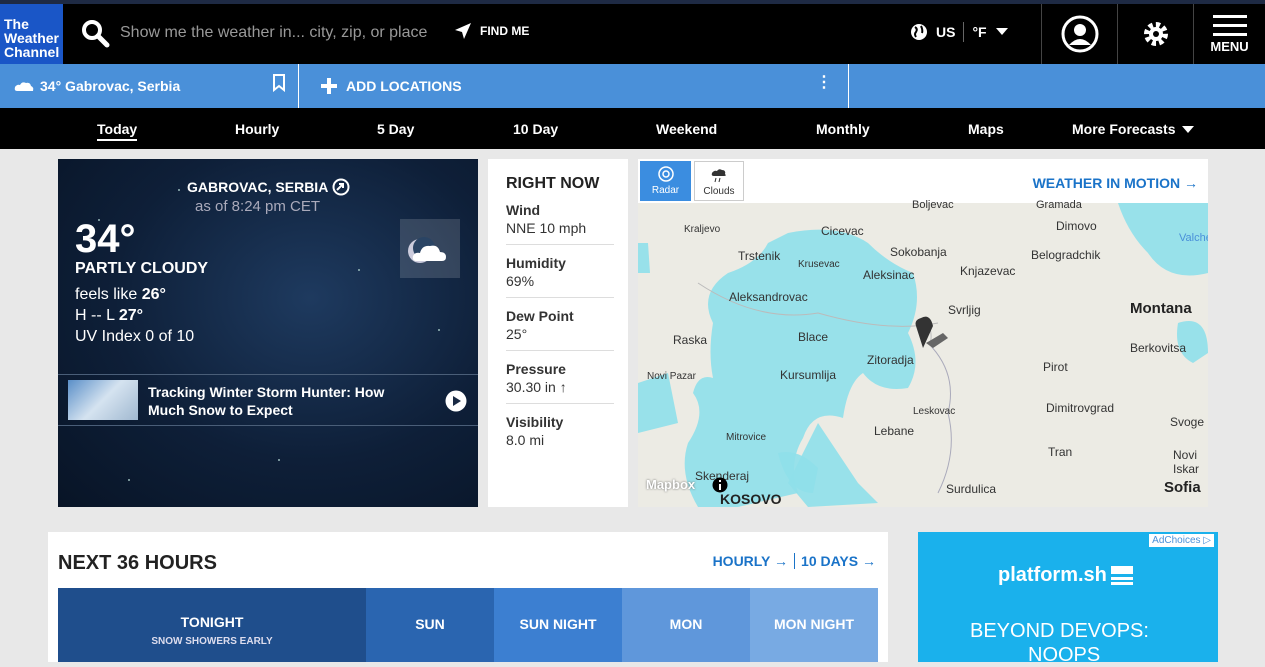 The height and width of the screenshot is (667, 1265). I want to click on map-label: Dimovo, so click(1076, 226).